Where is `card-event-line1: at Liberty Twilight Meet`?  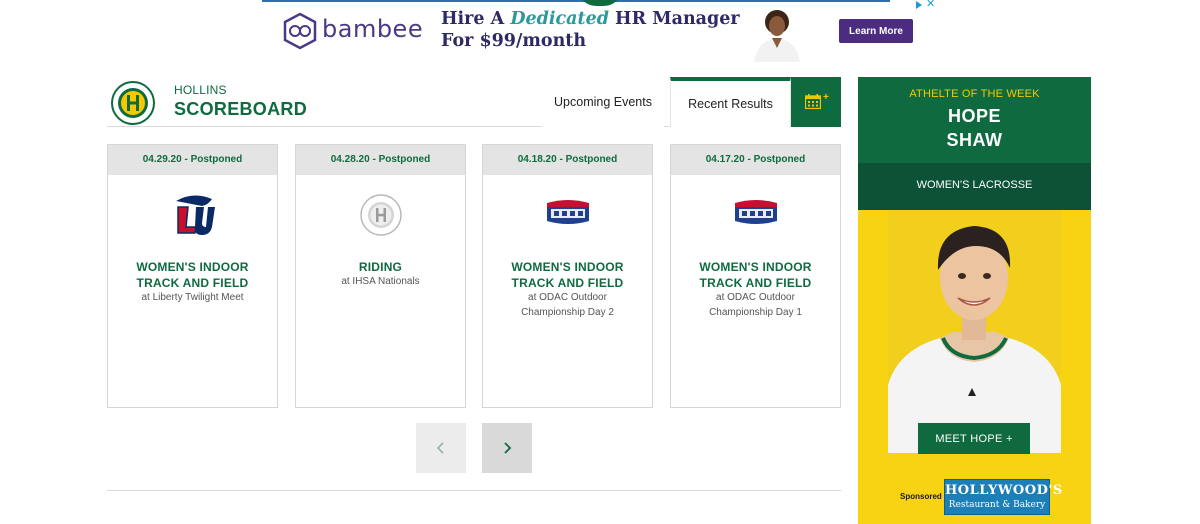
card-event-line1: at Liberty Twilight Meet is located at coordinates (192, 297).